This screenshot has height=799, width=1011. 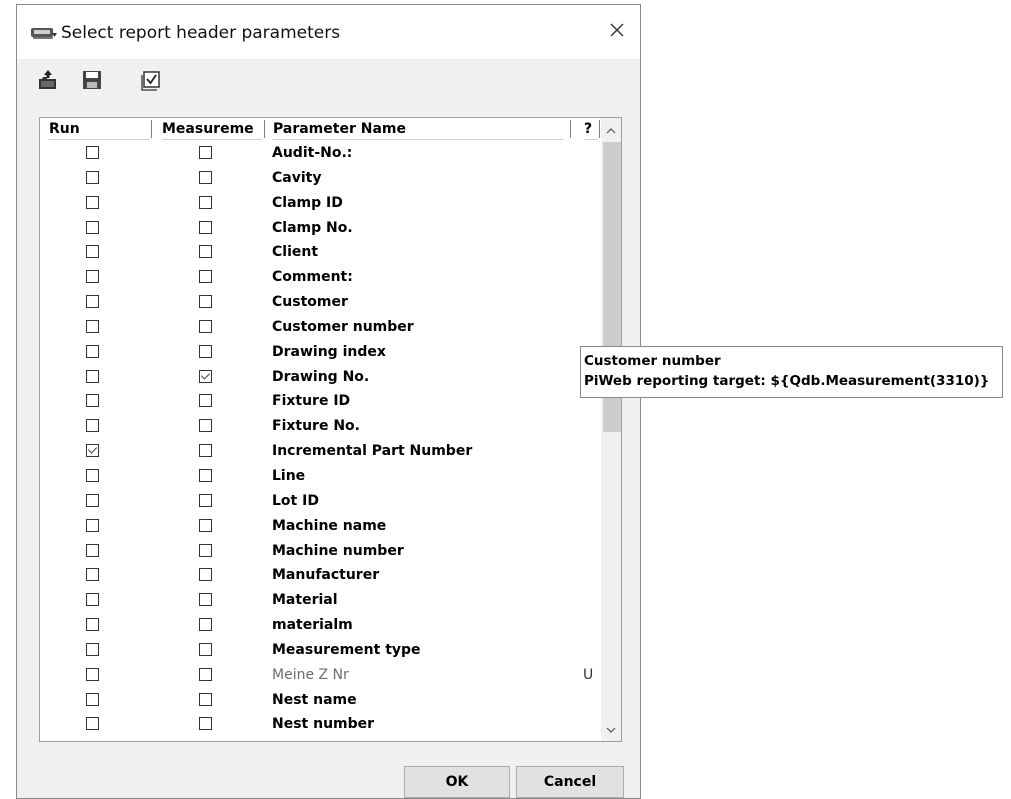 I want to click on table-row: Measurement type, so click(x=320, y=650).